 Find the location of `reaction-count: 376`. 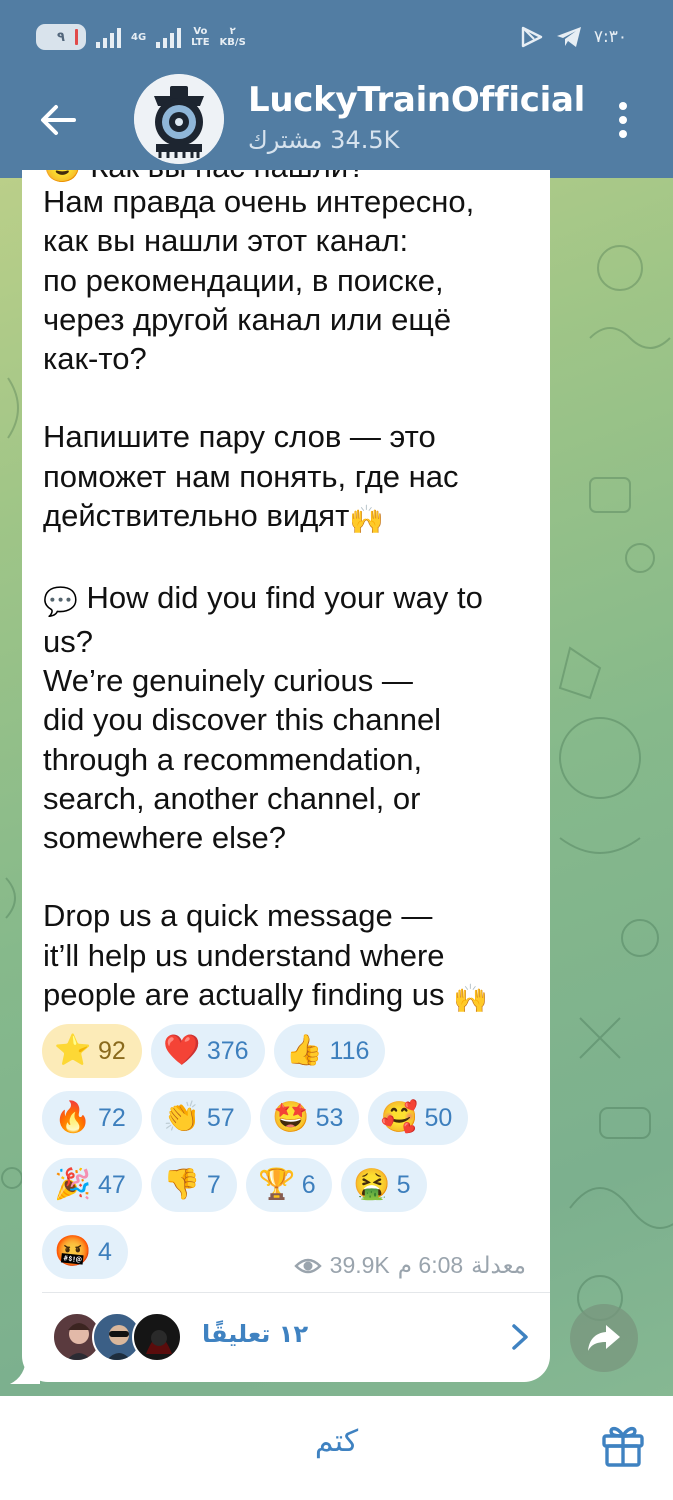

reaction-count: 376 is located at coordinates (227, 1050).